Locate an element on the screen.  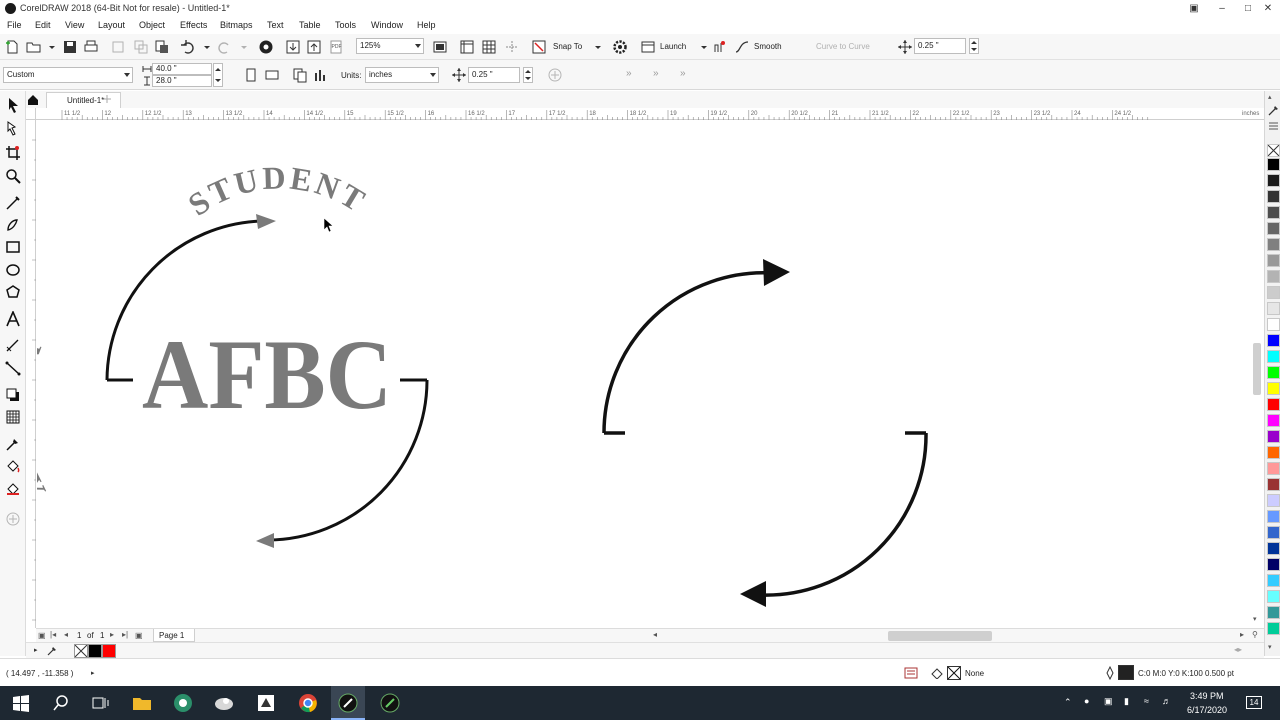
last-page-icon: ▸| is located at coordinates (125, 634).